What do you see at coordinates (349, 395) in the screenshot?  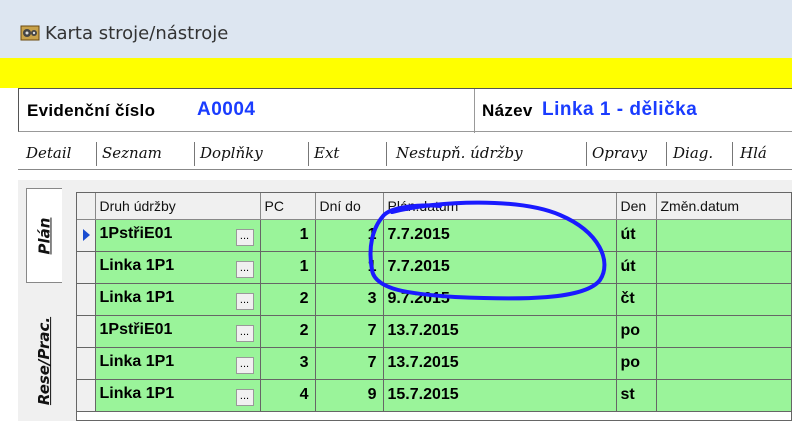 I see `cell-dni: 9` at bounding box center [349, 395].